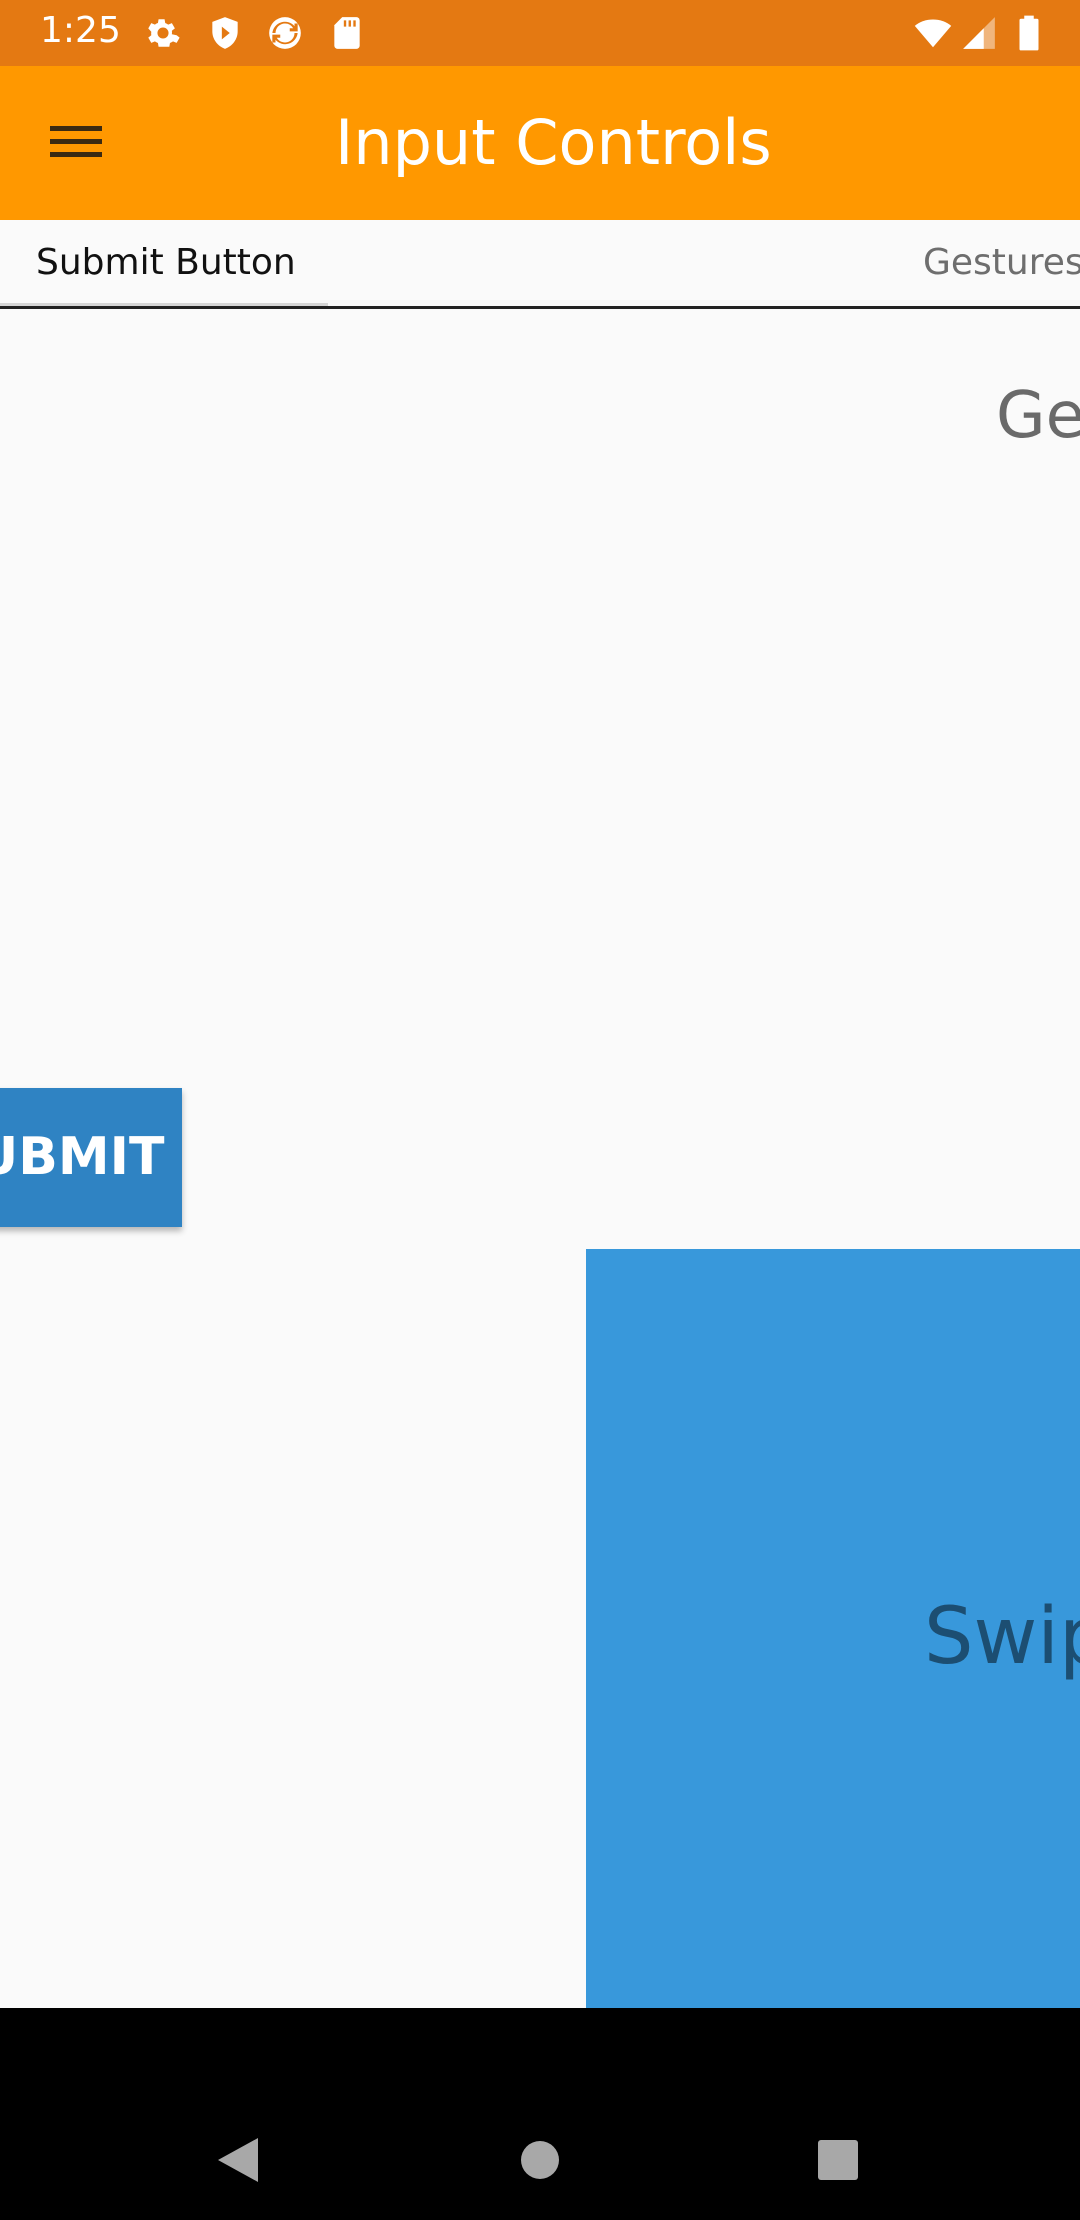 The image size is (1080, 2220). I want to click on wifi-icon, so click(933, 33).